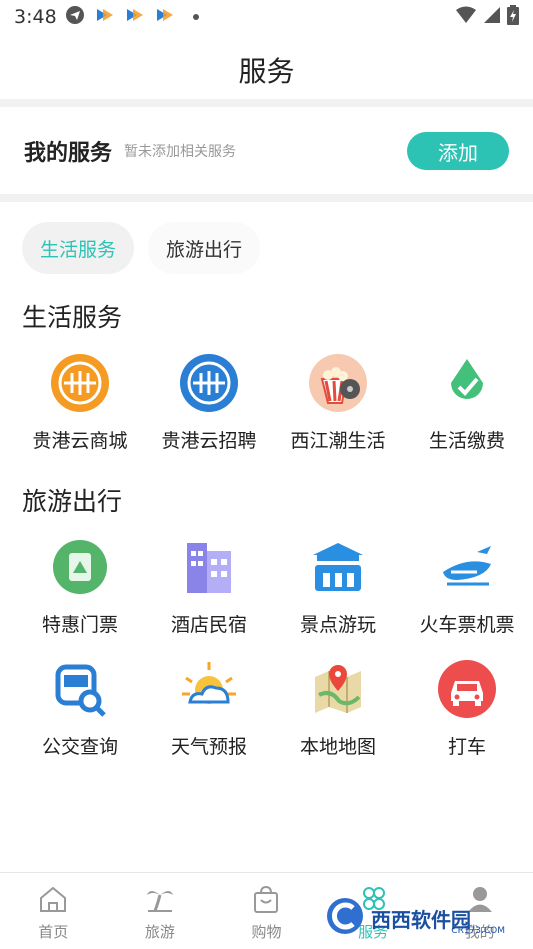  I want to click on service-label: 生活缴费, so click(466, 441).